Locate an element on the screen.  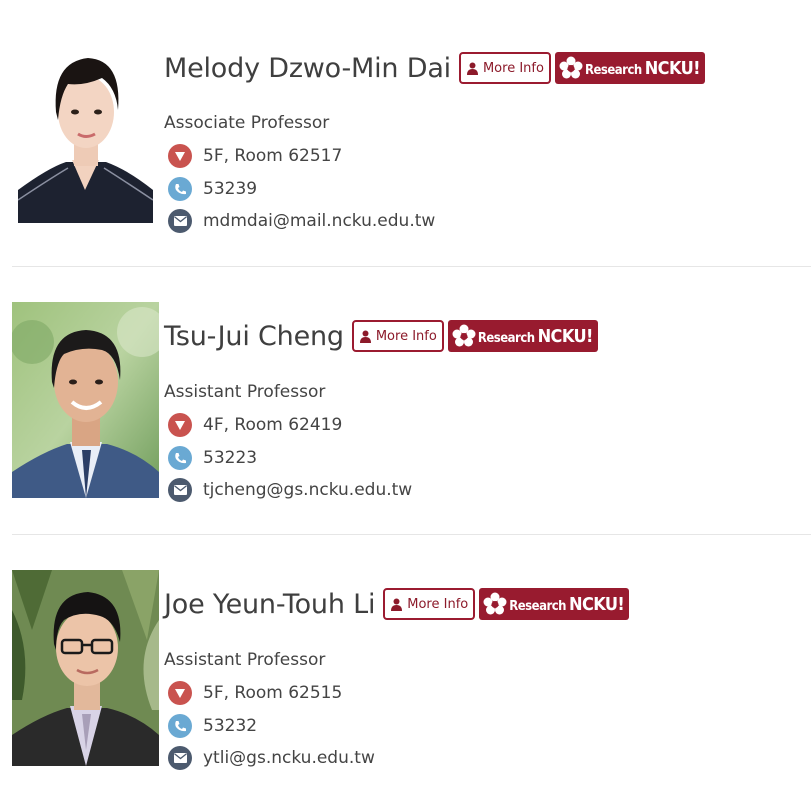
email-row: mdmdai@mail.ncku.edu.tw is located at coordinates (301, 221).